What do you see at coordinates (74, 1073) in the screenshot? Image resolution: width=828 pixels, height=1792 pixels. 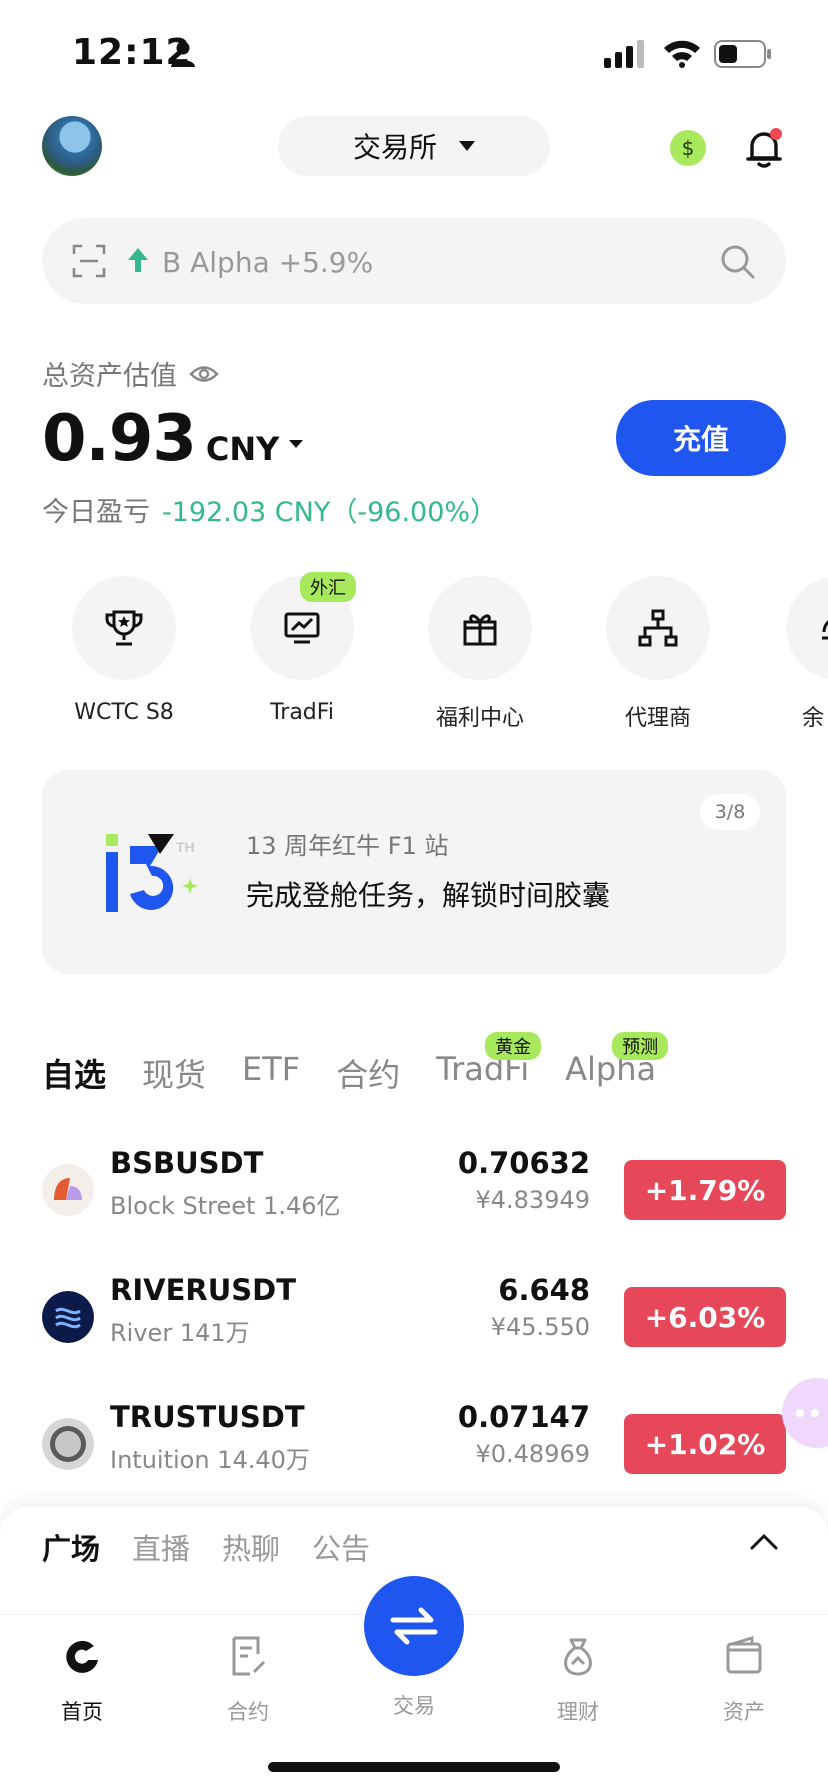 I see `tab-favorites: 自选` at bounding box center [74, 1073].